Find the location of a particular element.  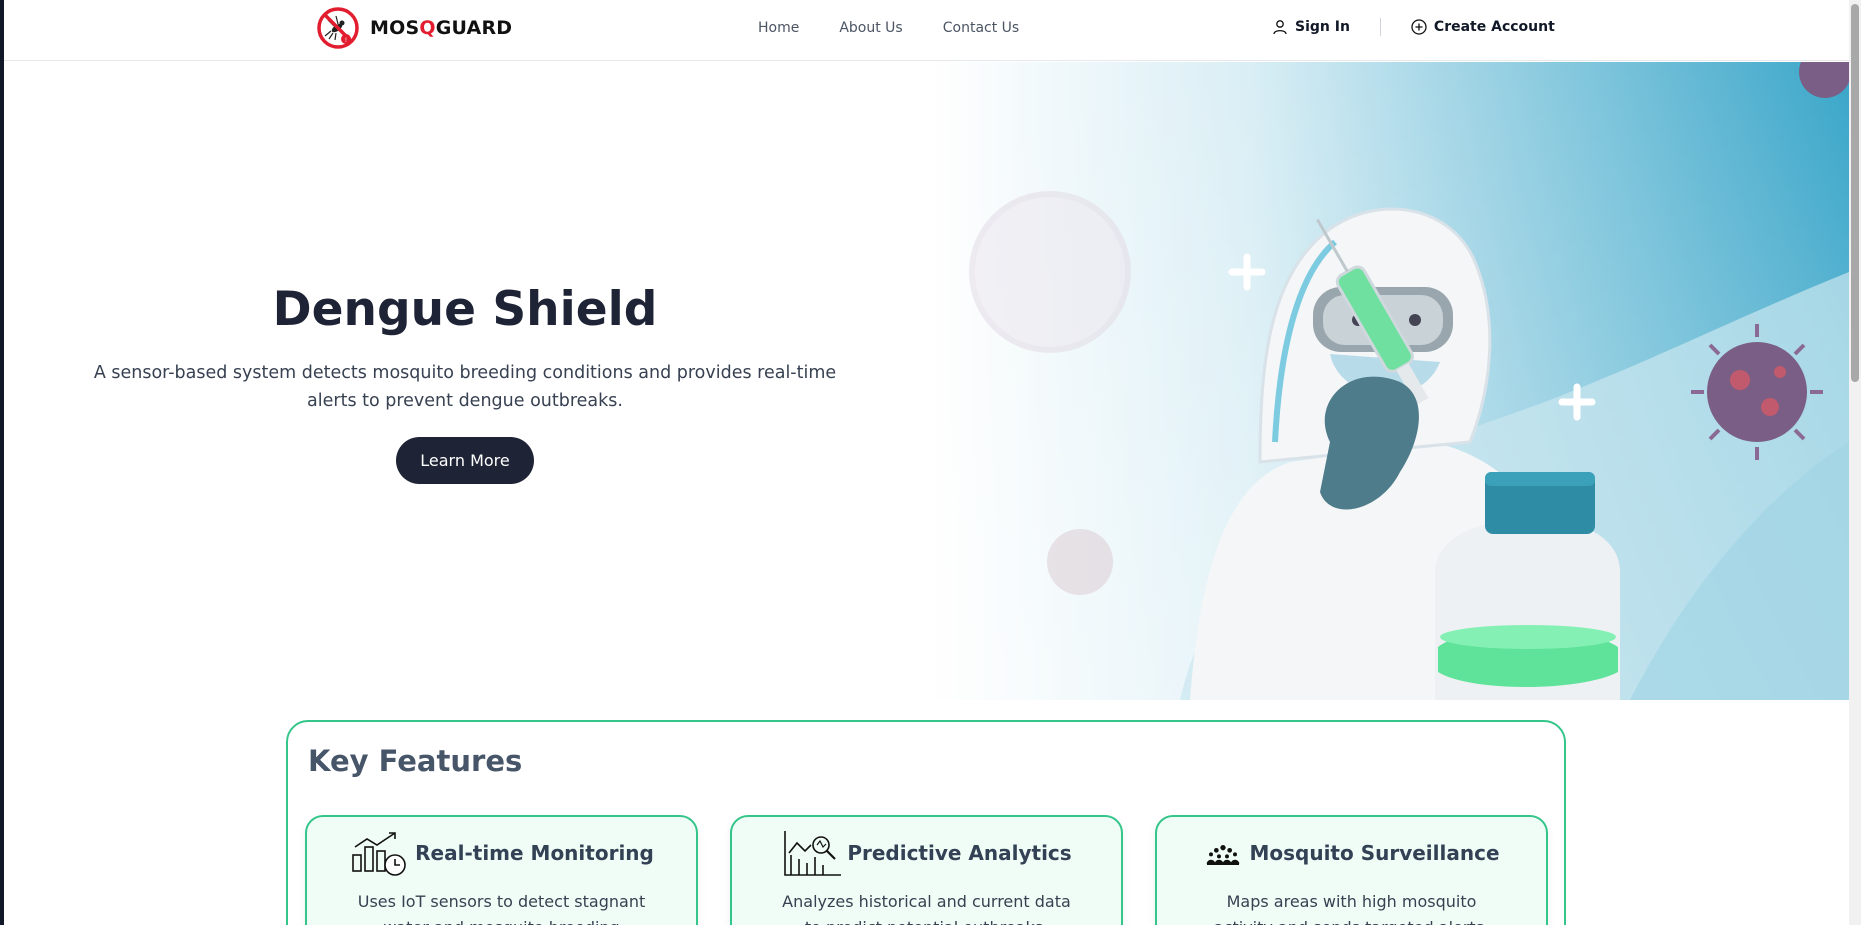

main-nav: Home About Us Contact Us is located at coordinates (888, 28).